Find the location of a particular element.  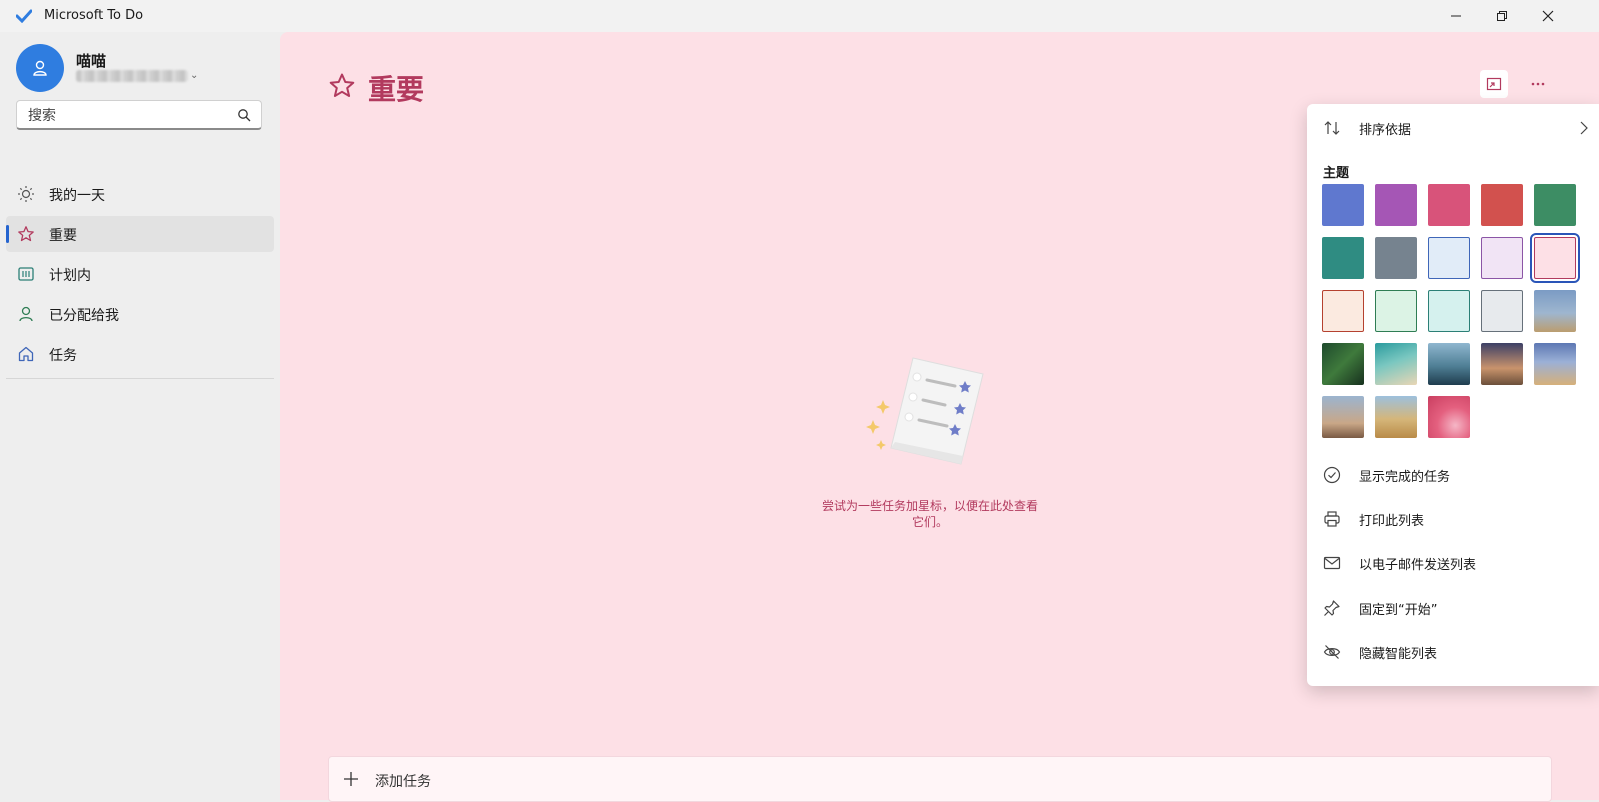

menu-item-sort: 排序依据 is located at coordinates (1453, 128).